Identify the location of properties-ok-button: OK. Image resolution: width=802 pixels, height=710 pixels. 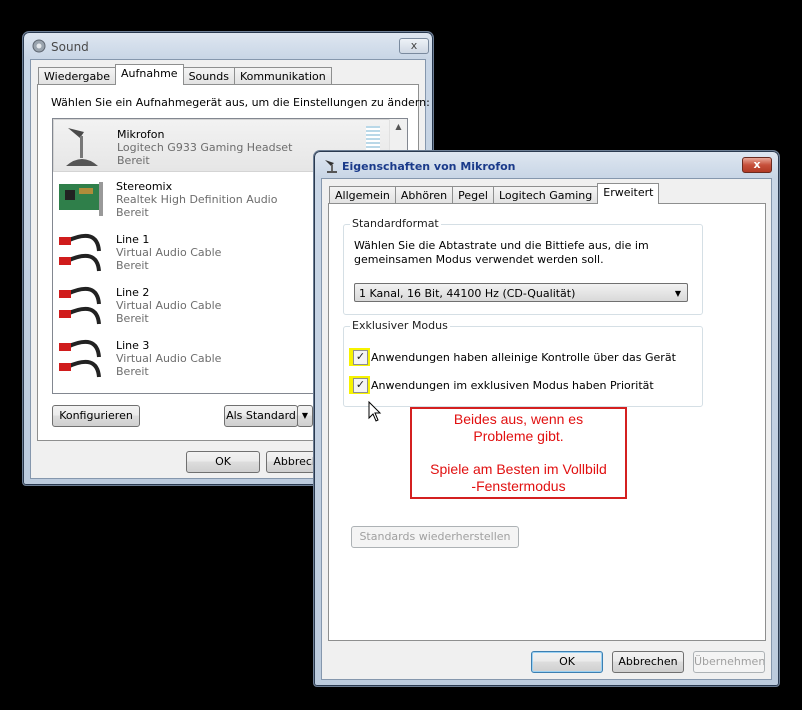
(567, 662).